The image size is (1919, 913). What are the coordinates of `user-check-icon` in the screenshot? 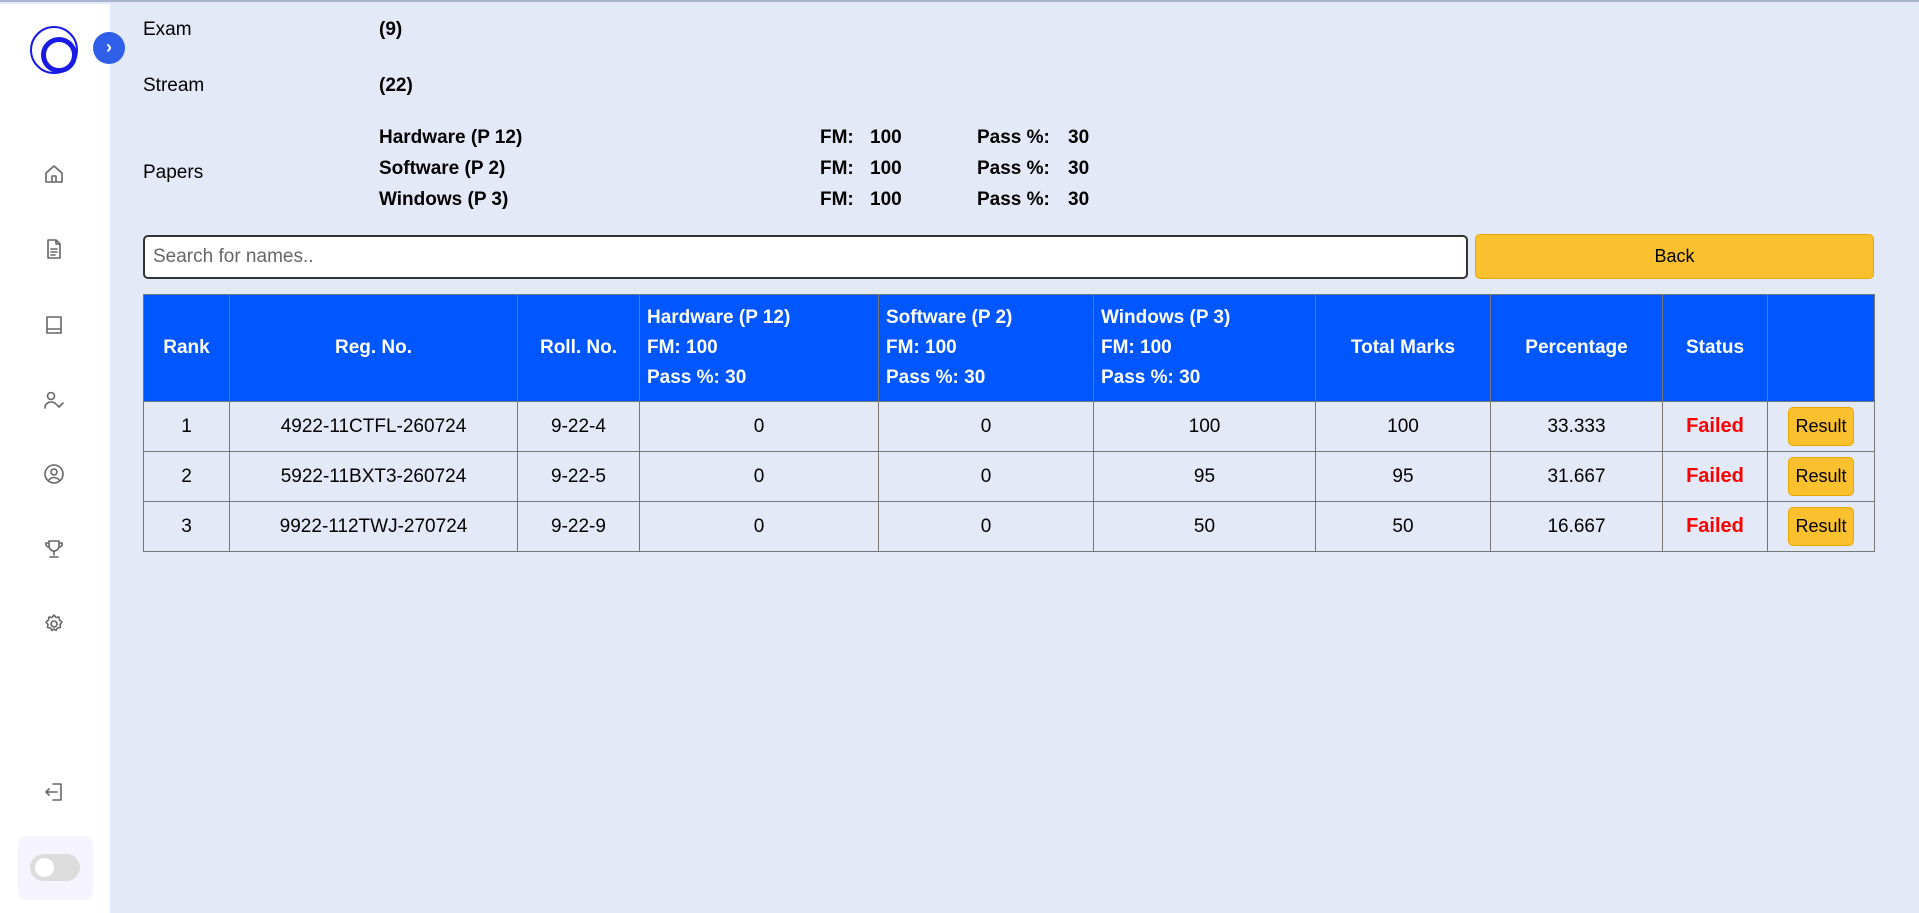 It's located at (54, 400).